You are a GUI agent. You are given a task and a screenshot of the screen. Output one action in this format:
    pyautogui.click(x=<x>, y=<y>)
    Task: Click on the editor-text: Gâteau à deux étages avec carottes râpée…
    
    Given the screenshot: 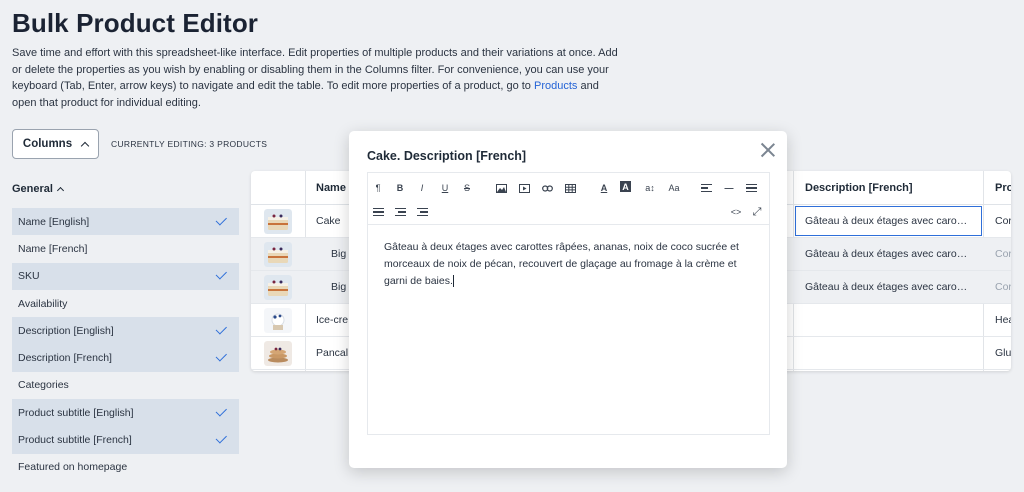 What is the action you would take?
    pyautogui.click(x=561, y=264)
    